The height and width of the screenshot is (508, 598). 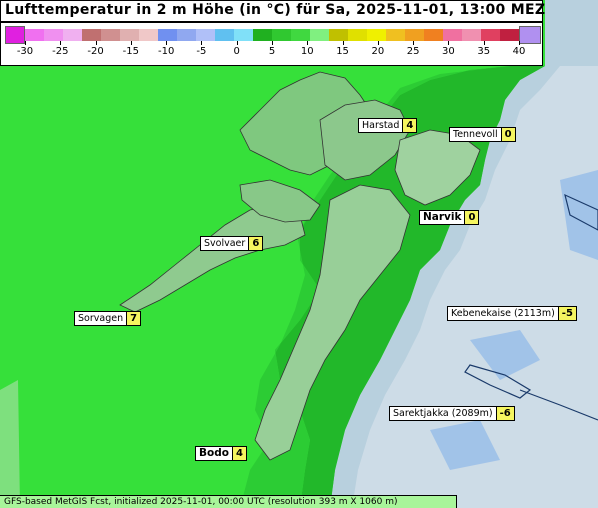 I want to click on station-name: Tennevoll, so click(x=475, y=134).